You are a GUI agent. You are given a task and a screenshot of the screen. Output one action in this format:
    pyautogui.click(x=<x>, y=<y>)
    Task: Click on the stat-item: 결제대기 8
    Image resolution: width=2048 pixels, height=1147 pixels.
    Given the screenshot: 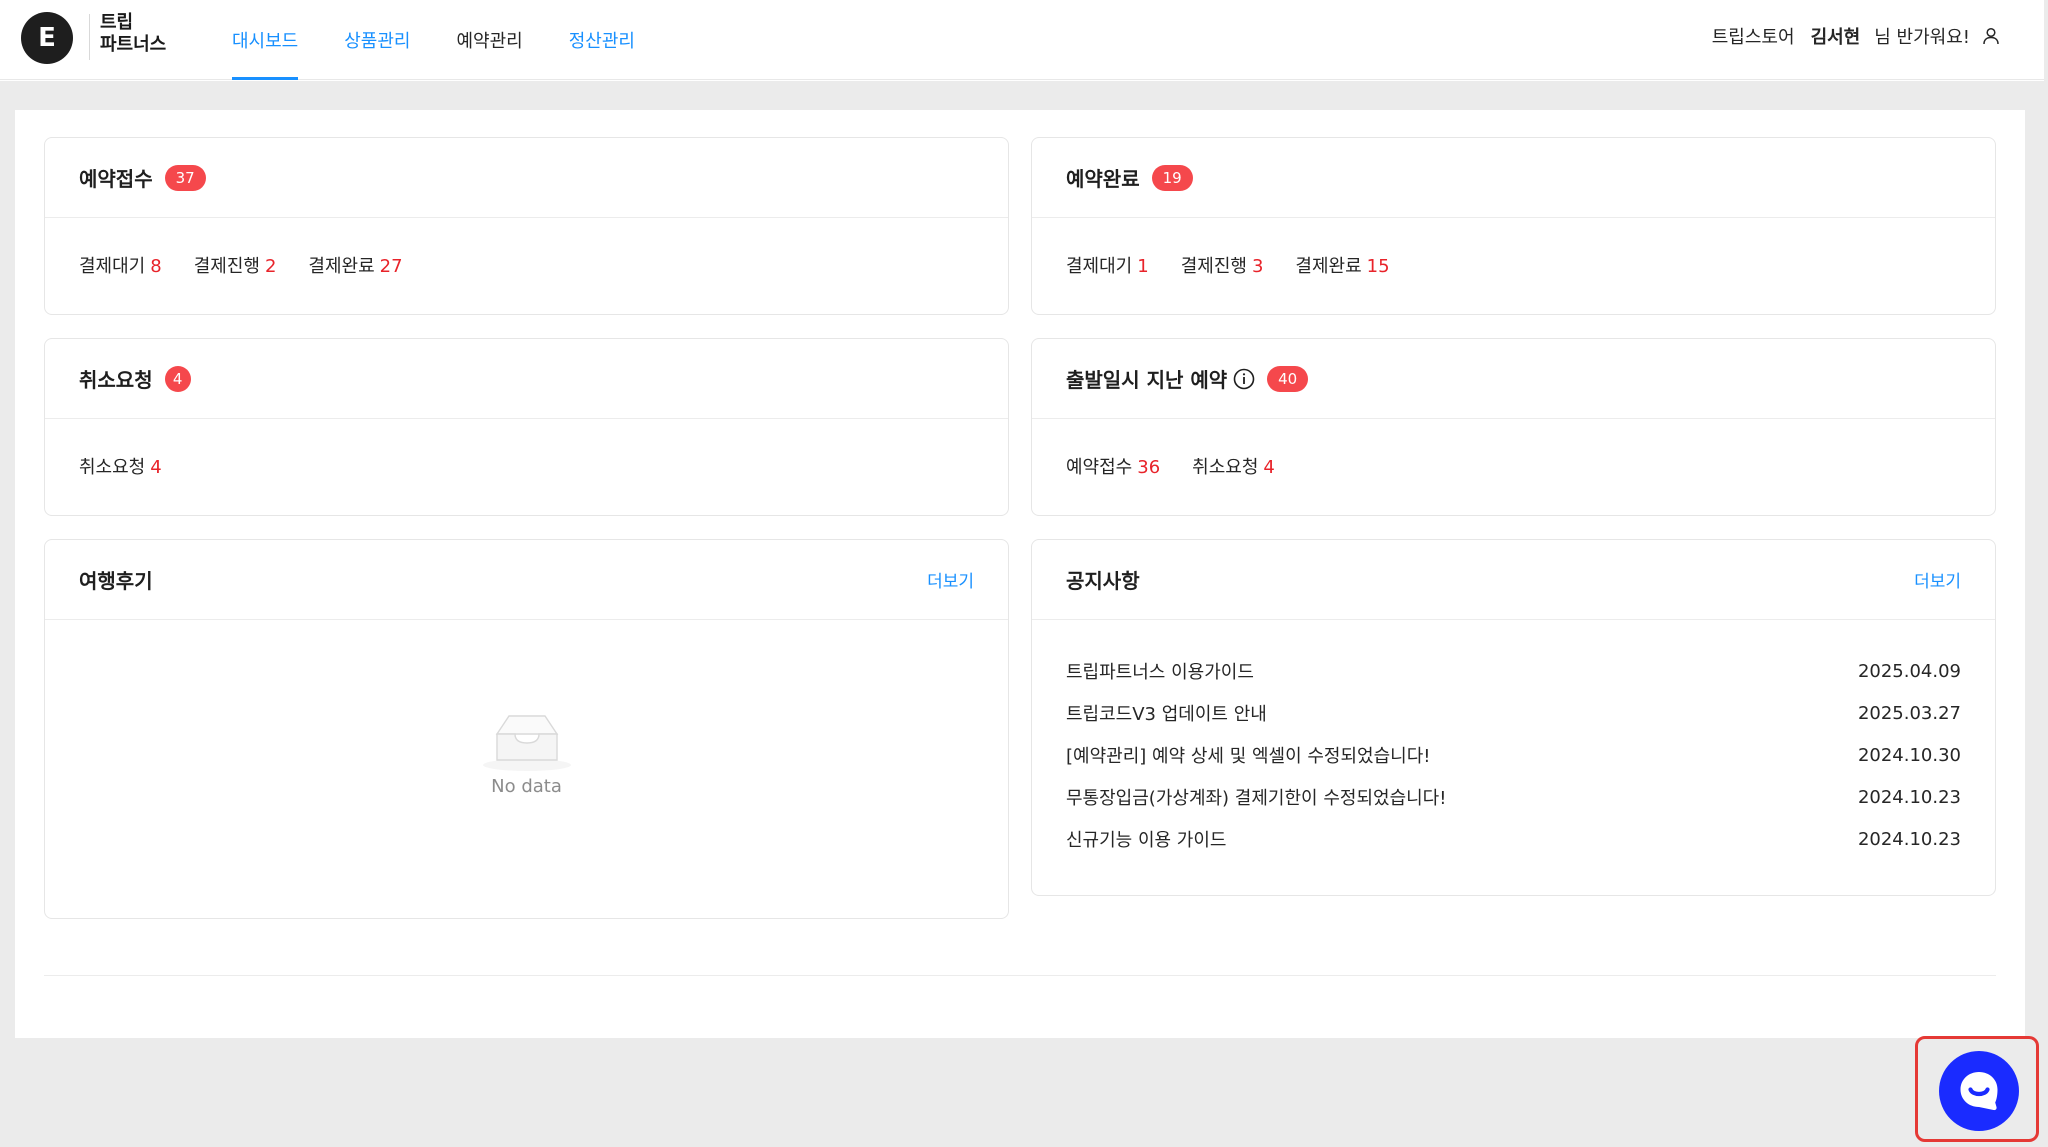 What is the action you would take?
    pyautogui.click(x=120, y=265)
    